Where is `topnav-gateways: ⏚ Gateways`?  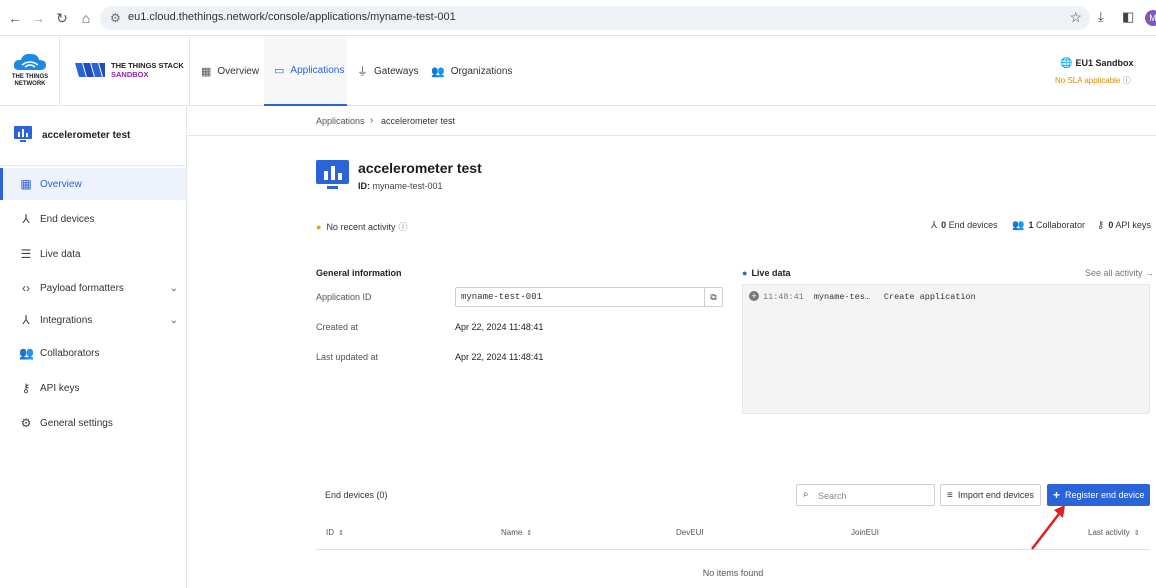
topnav-gateways: ⏚ Gateways is located at coordinates (384, 71).